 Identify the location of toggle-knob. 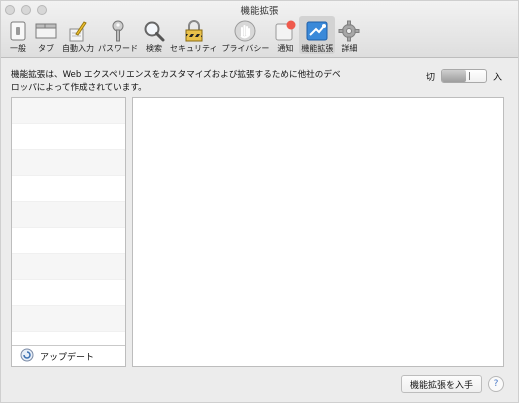
(453, 76).